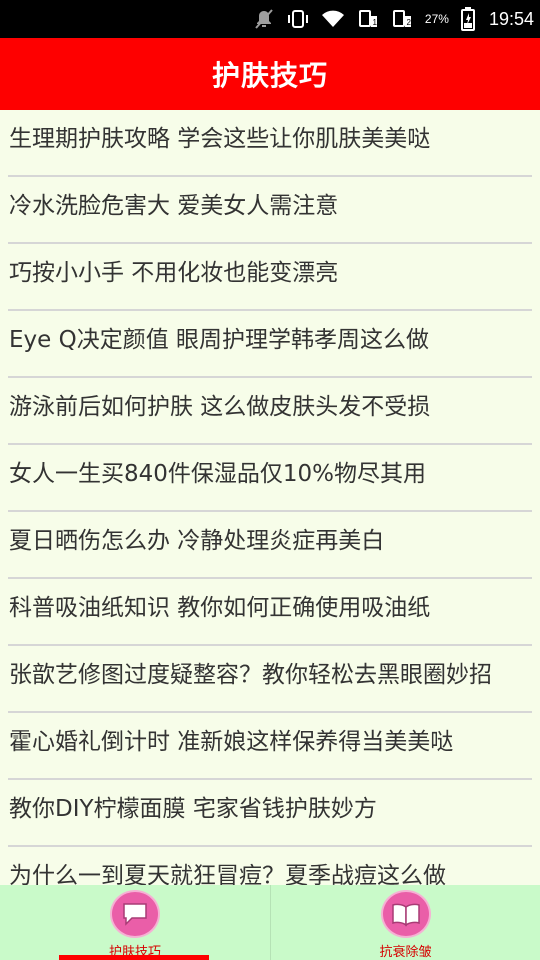  What do you see at coordinates (220, 607) in the screenshot?
I see `list-item-title: 科普吸油纸知识 教你如何正确使用吸油纸` at bounding box center [220, 607].